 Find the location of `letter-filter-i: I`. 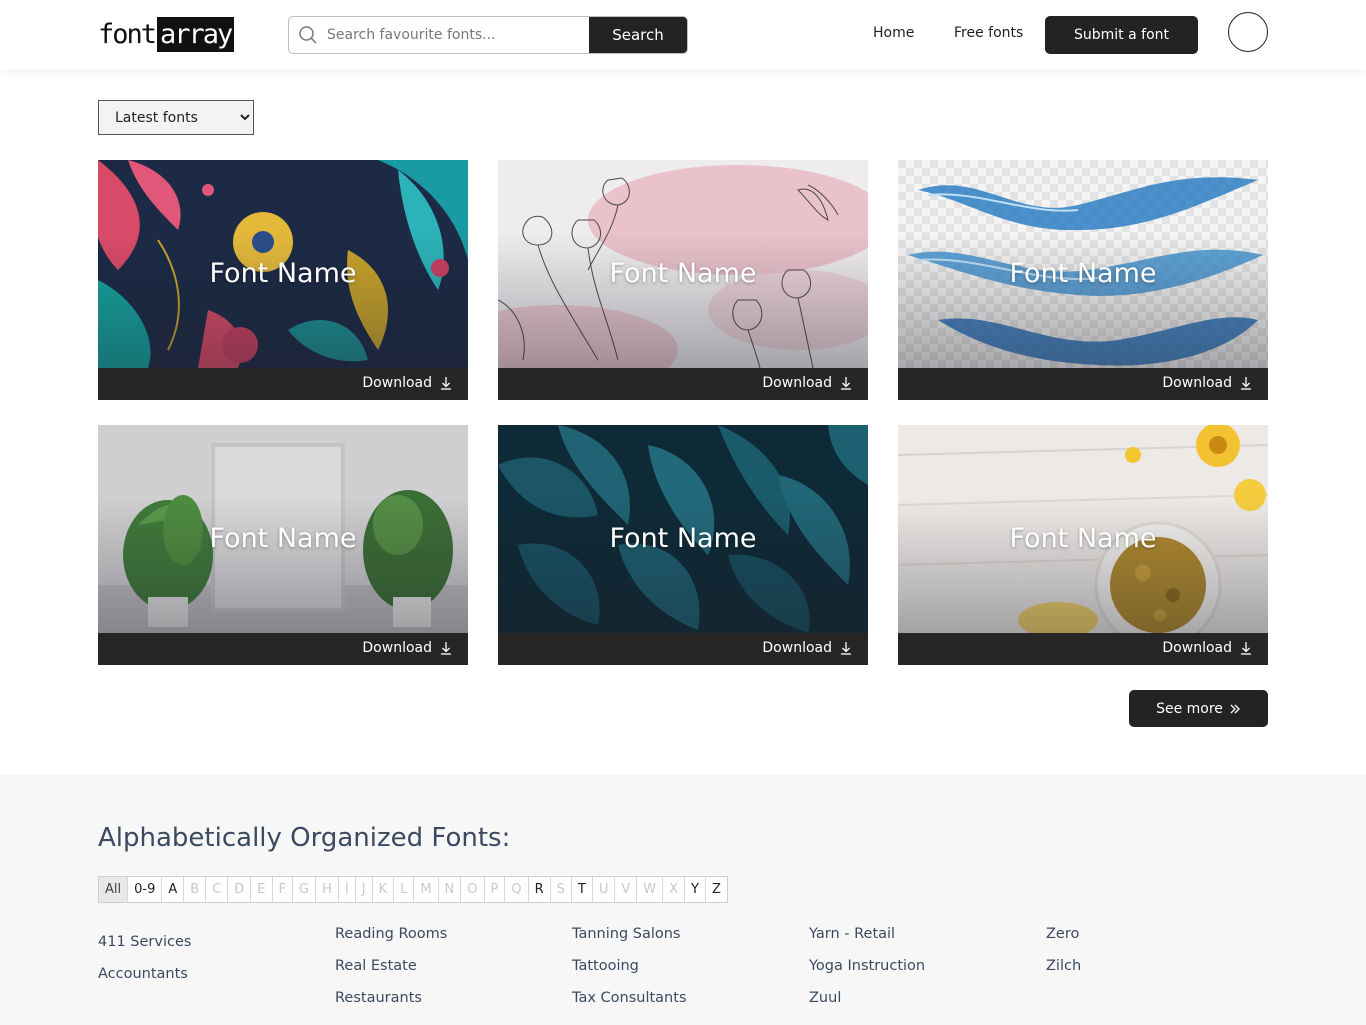

letter-filter-i: I is located at coordinates (347, 889).